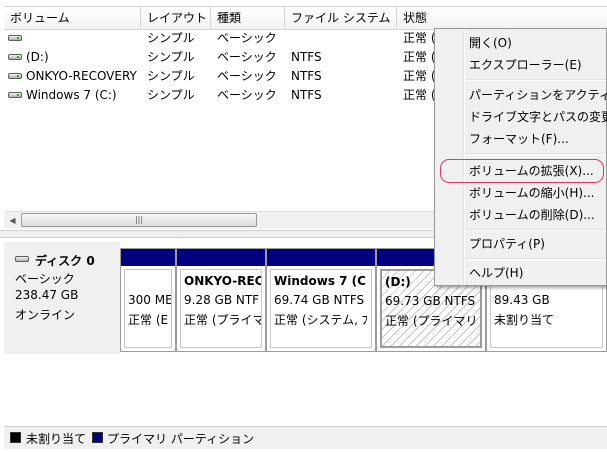 This screenshot has height=452, width=607. Describe the element at coordinates (181, 439) in the screenshot. I see `legend-label-primary: プライマリ パーティション` at that location.